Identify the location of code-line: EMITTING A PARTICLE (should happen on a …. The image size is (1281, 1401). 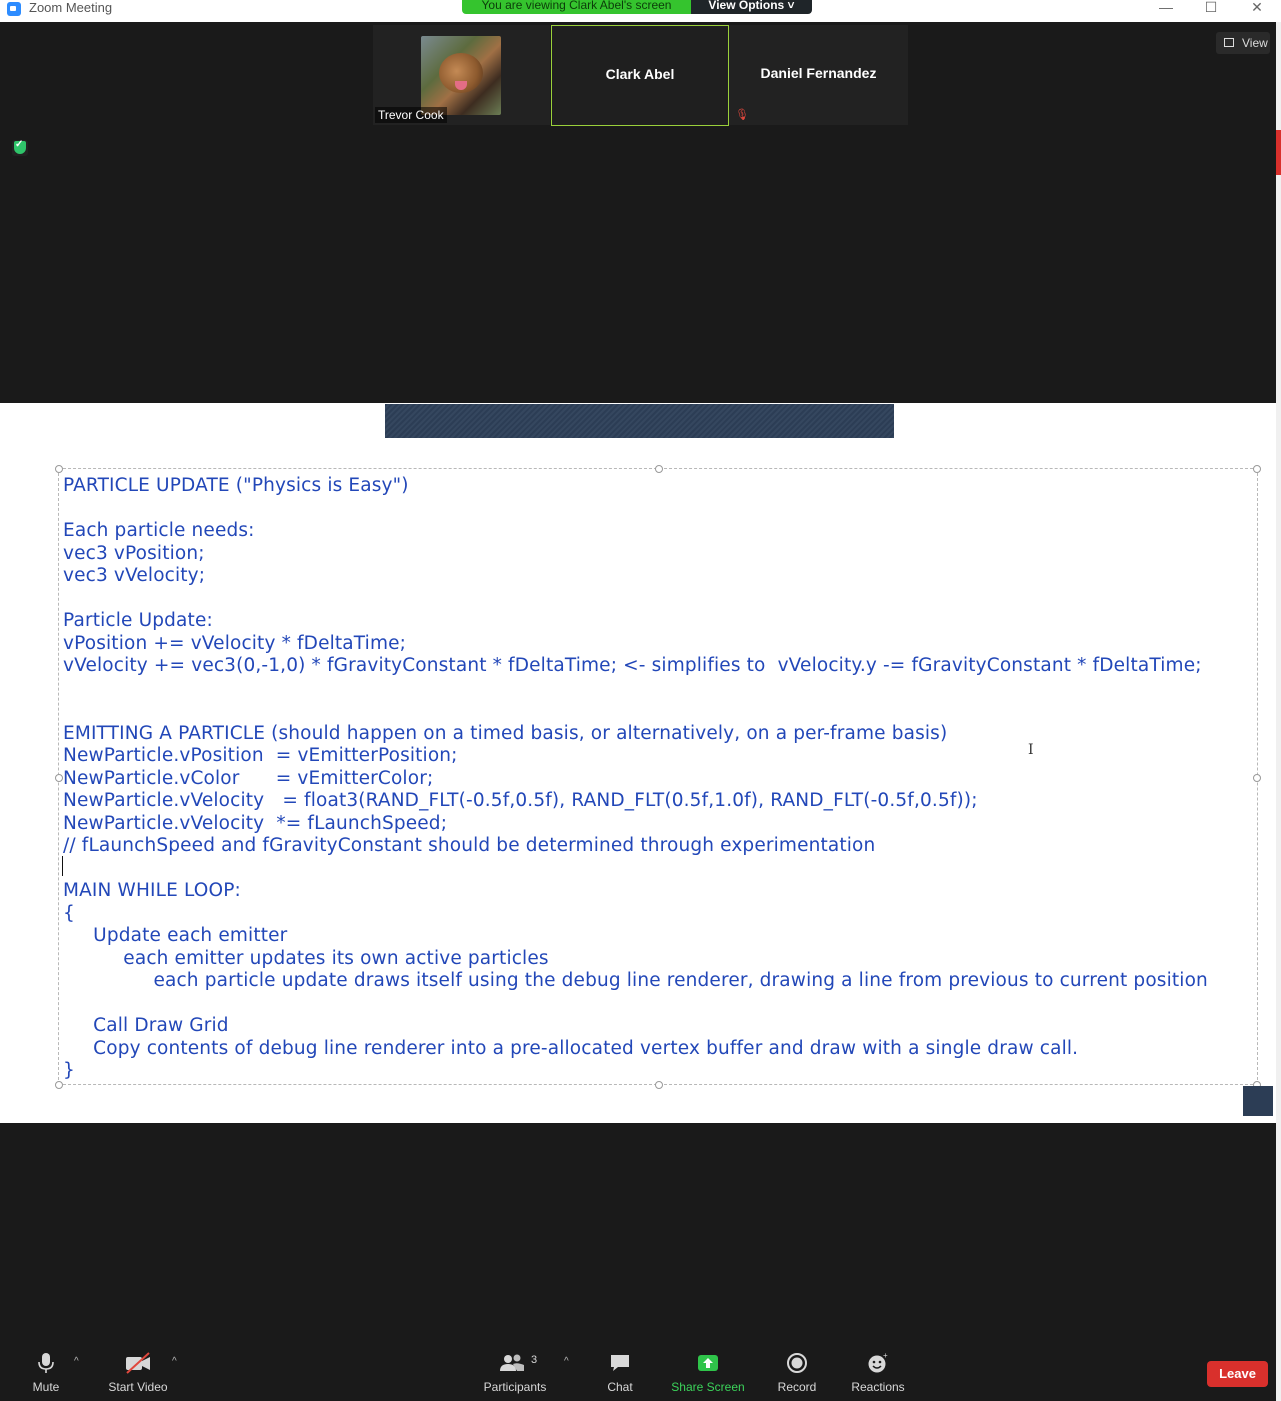
(505, 733).